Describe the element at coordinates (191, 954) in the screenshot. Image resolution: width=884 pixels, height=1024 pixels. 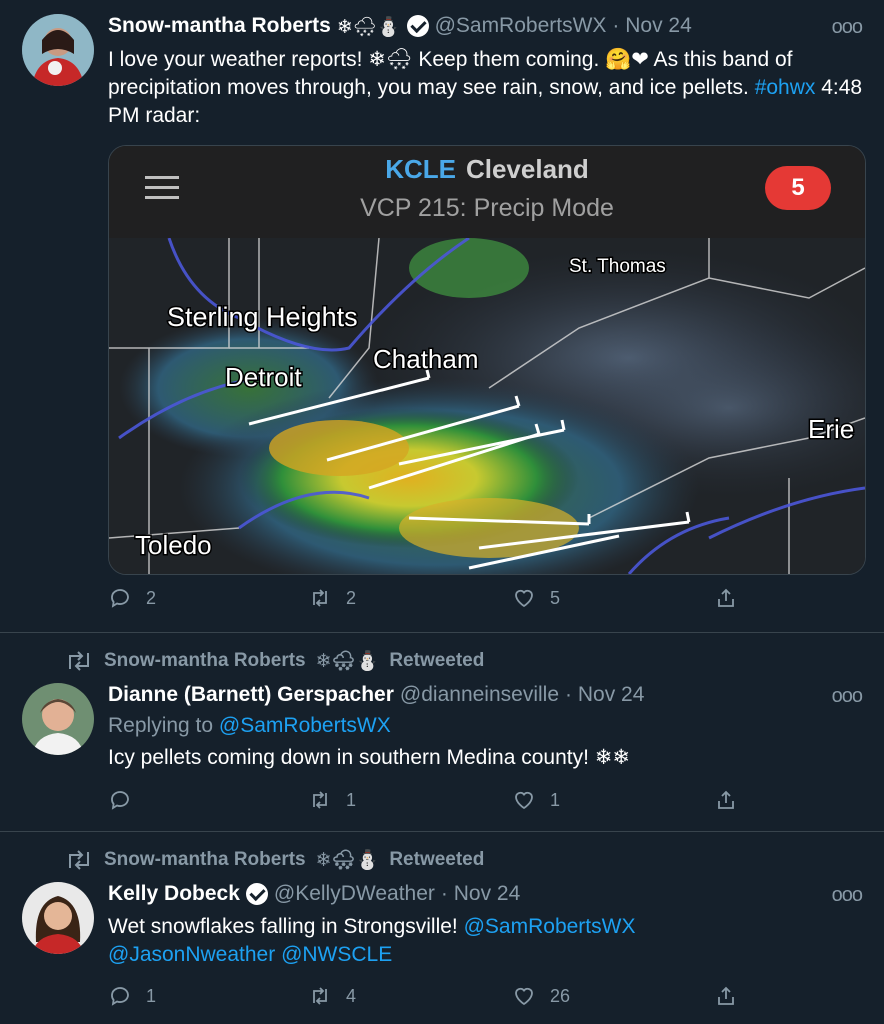
I see `mention-link: @JasonNweather` at that location.